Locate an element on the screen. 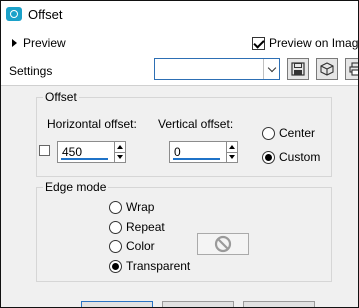  origin-custom-radio: Custom is located at coordinates (291, 157).